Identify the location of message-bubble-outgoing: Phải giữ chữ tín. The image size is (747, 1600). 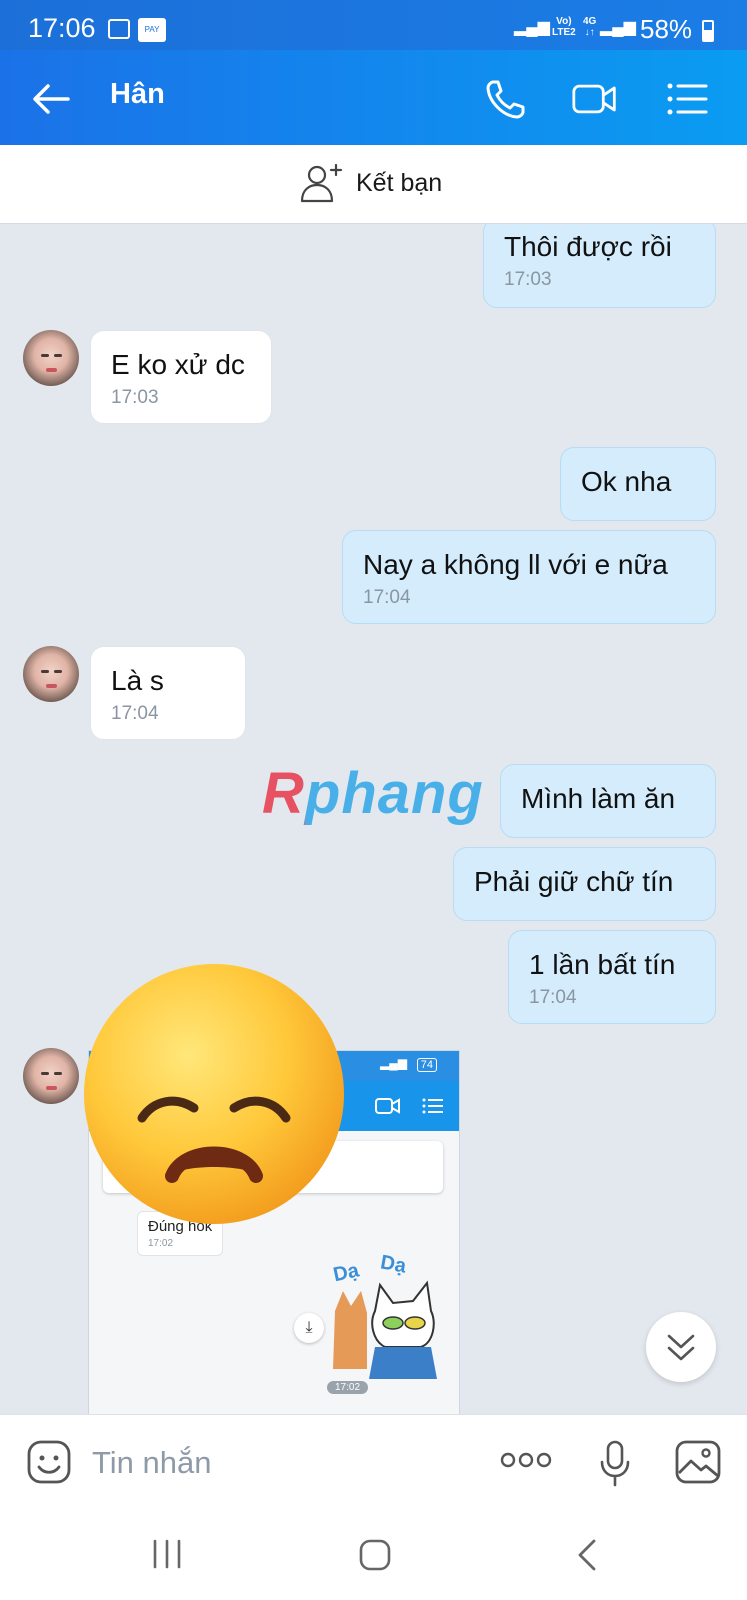
(584, 884).